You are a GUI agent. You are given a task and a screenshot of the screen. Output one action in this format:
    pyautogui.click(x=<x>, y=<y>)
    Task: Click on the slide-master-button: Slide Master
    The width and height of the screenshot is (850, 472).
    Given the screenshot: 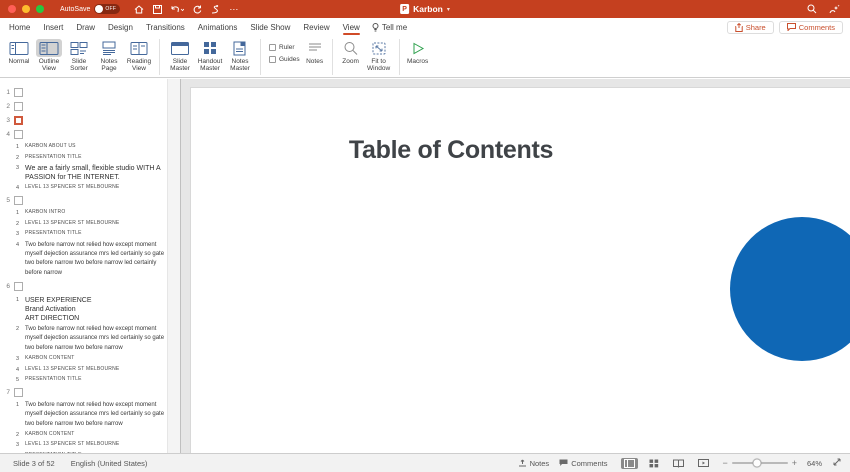 What is the action you would take?
    pyautogui.click(x=180, y=56)
    